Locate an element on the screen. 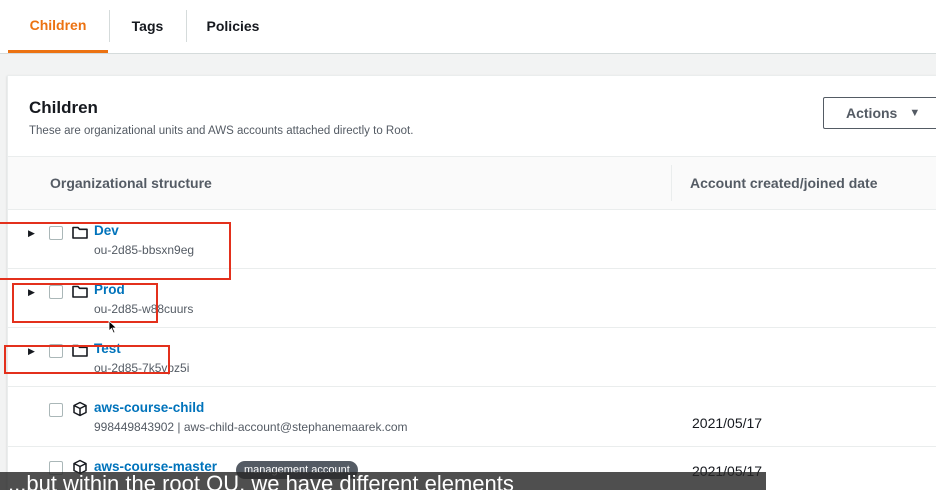  account-link-aws-course-child: aws-course-child is located at coordinates (149, 407).